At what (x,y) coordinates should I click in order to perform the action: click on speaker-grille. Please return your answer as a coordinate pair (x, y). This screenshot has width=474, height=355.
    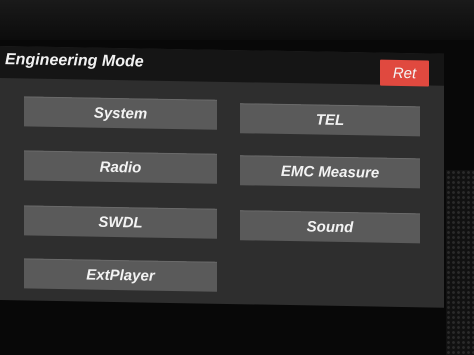
    Looking at the image, I should click on (460, 262).